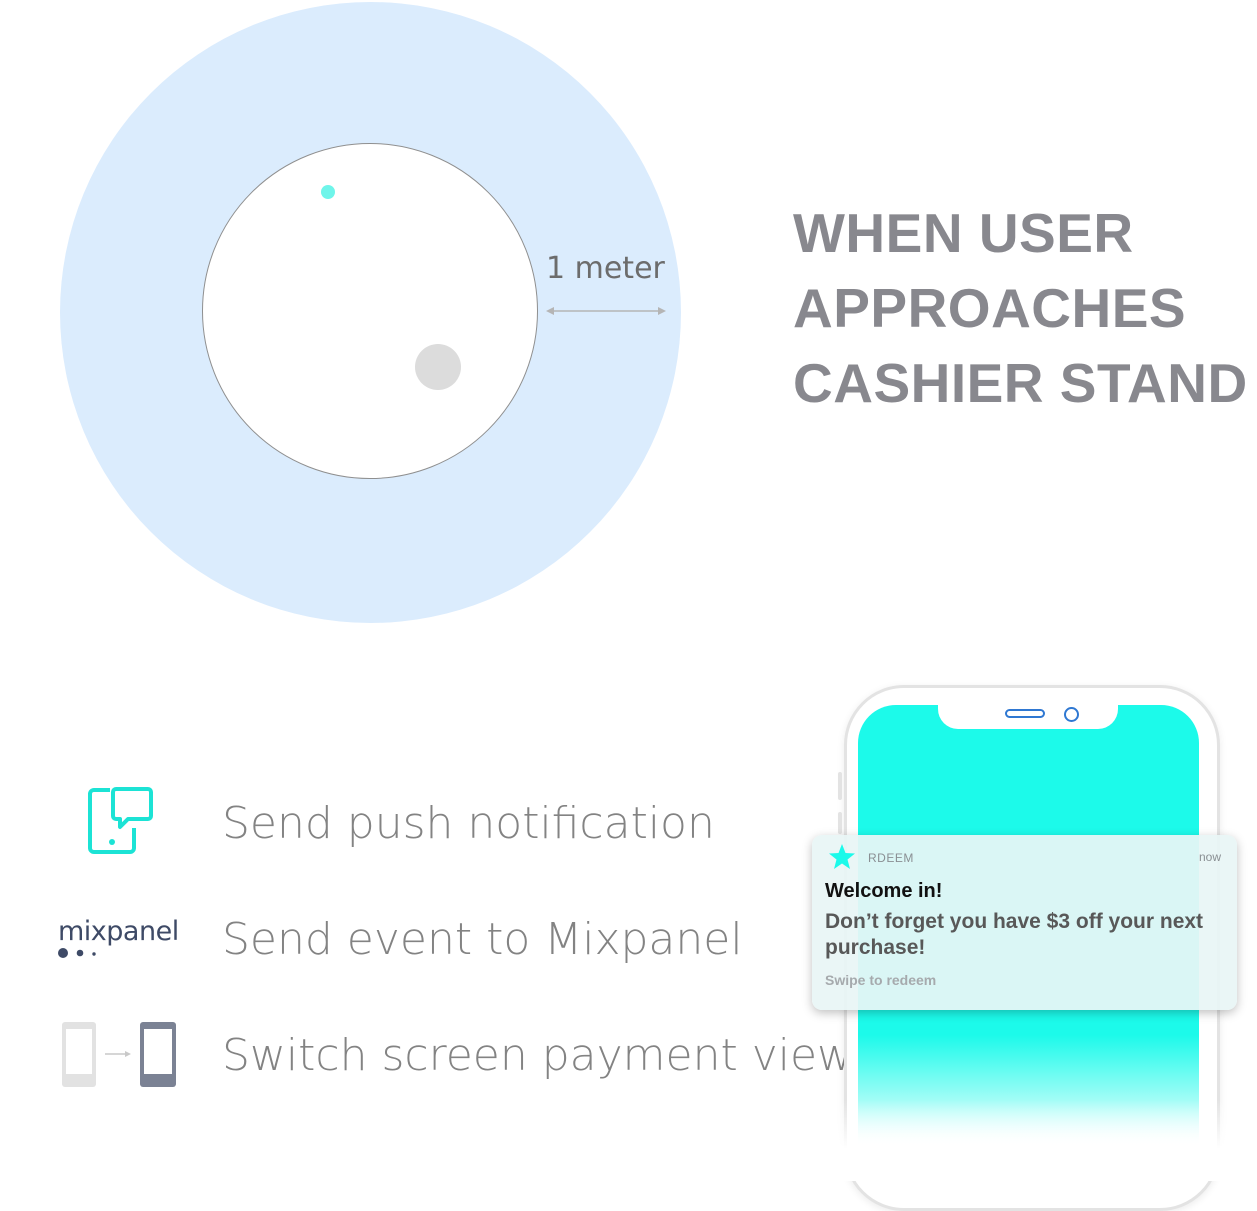  Describe the element at coordinates (121, 821) in the screenshot. I see `push-notification-icon` at that location.